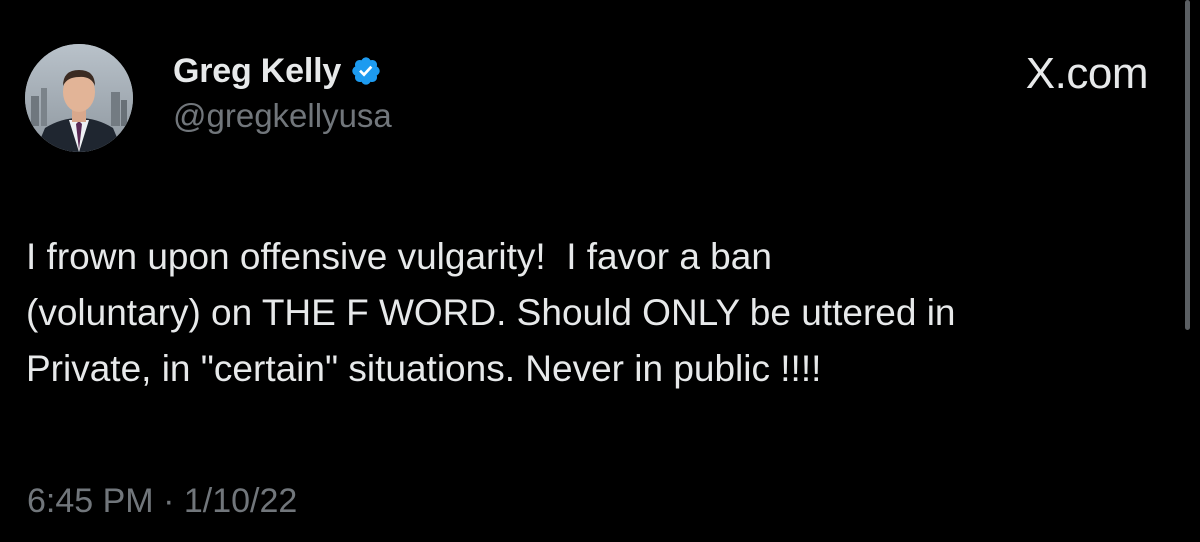  Describe the element at coordinates (366, 71) in the screenshot. I see `verified-badge-icon` at that location.